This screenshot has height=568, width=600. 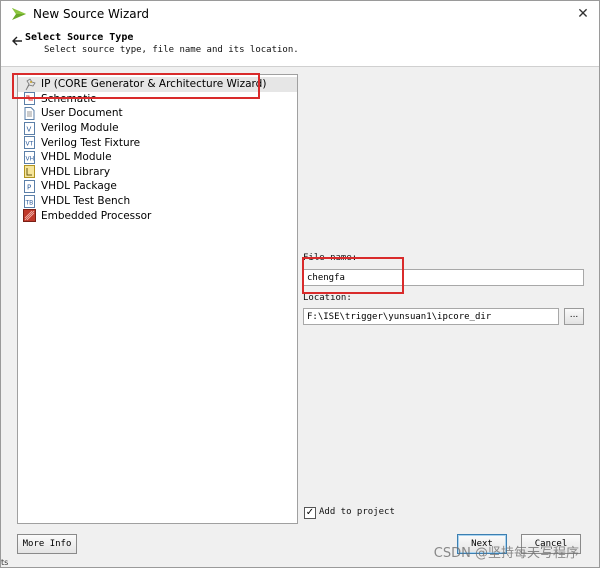 What do you see at coordinates (157, 142) in the screenshot?
I see `source-type-item-verilog-test-fixture: VT Verilog Test Fixture` at bounding box center [157, 142].